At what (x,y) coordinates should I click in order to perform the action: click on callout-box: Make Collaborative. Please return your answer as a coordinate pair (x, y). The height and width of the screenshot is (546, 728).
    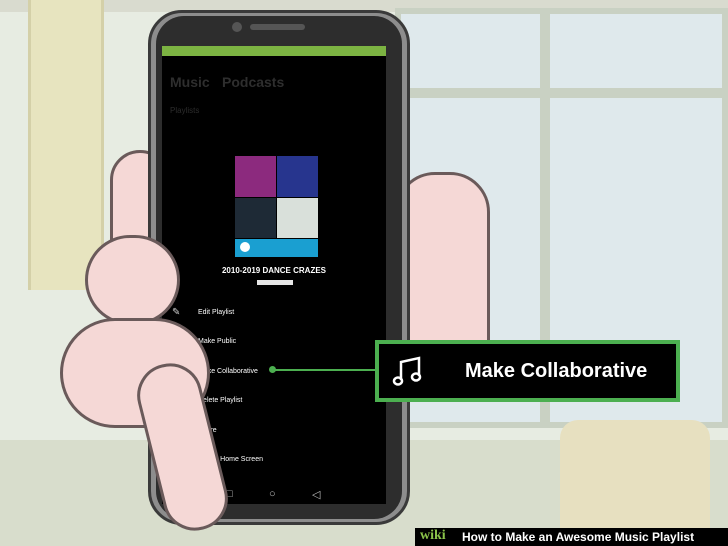
    Looking at the image, I should click on (527, 371).